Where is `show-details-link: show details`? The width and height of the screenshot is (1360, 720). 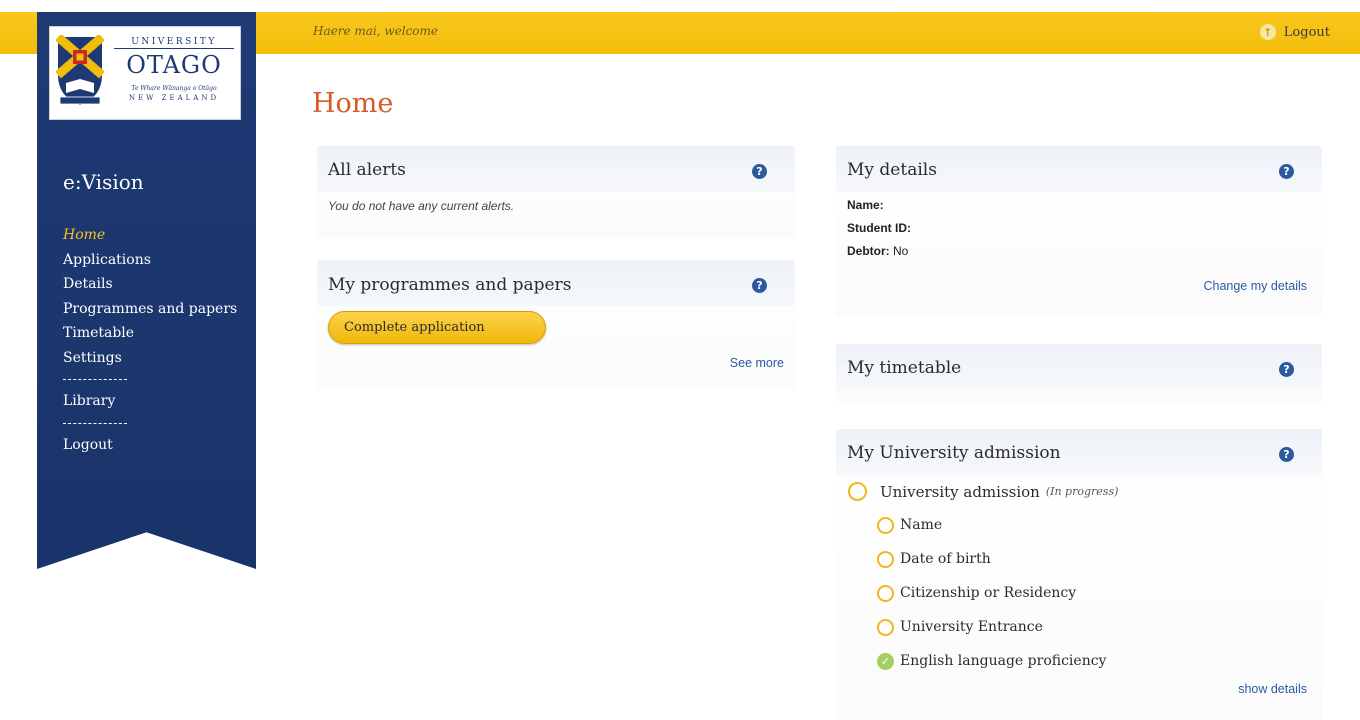 show-details-link: show details is located at coordinates (1272, 689).